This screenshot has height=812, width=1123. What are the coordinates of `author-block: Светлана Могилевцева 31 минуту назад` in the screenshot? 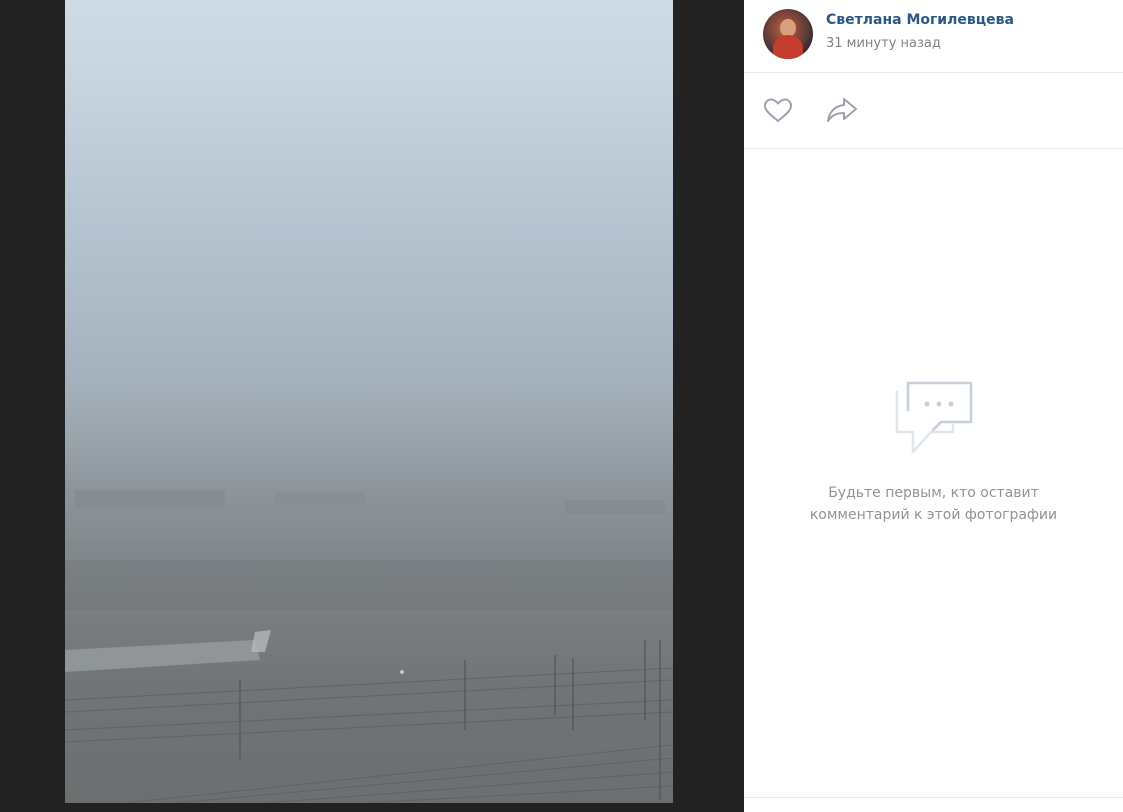 It's located at (933, 36).